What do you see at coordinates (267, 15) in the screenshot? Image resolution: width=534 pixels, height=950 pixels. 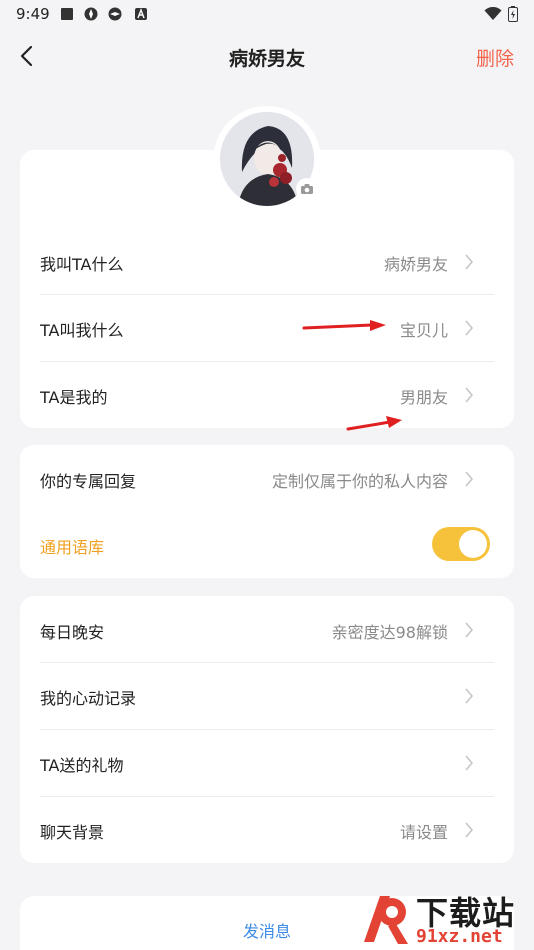 I see `status-bar: 9:49` at bounding box center [267, 15].